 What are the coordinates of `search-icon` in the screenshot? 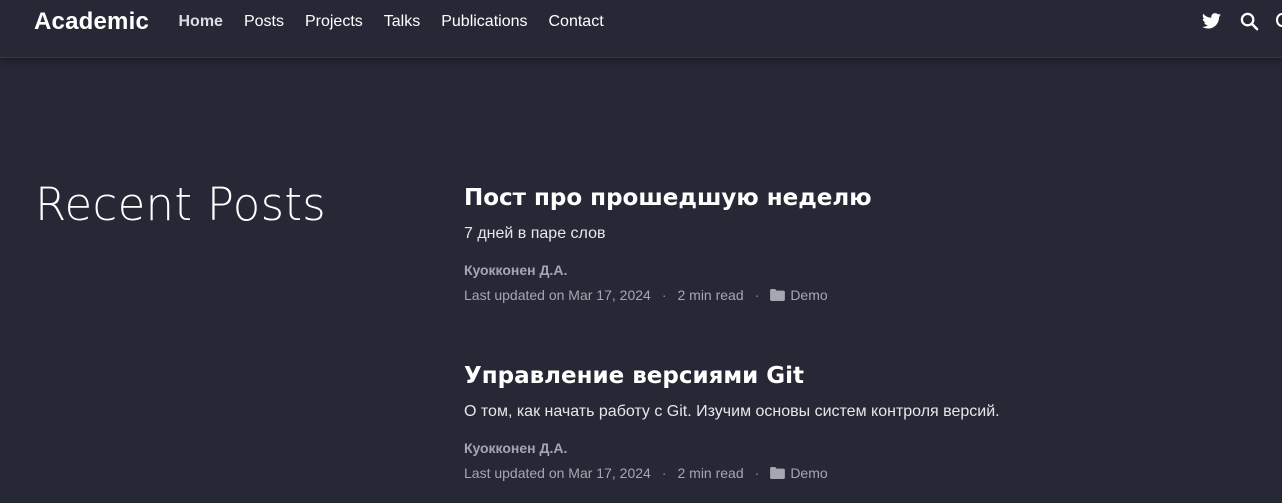 It's located at (1249, 21).